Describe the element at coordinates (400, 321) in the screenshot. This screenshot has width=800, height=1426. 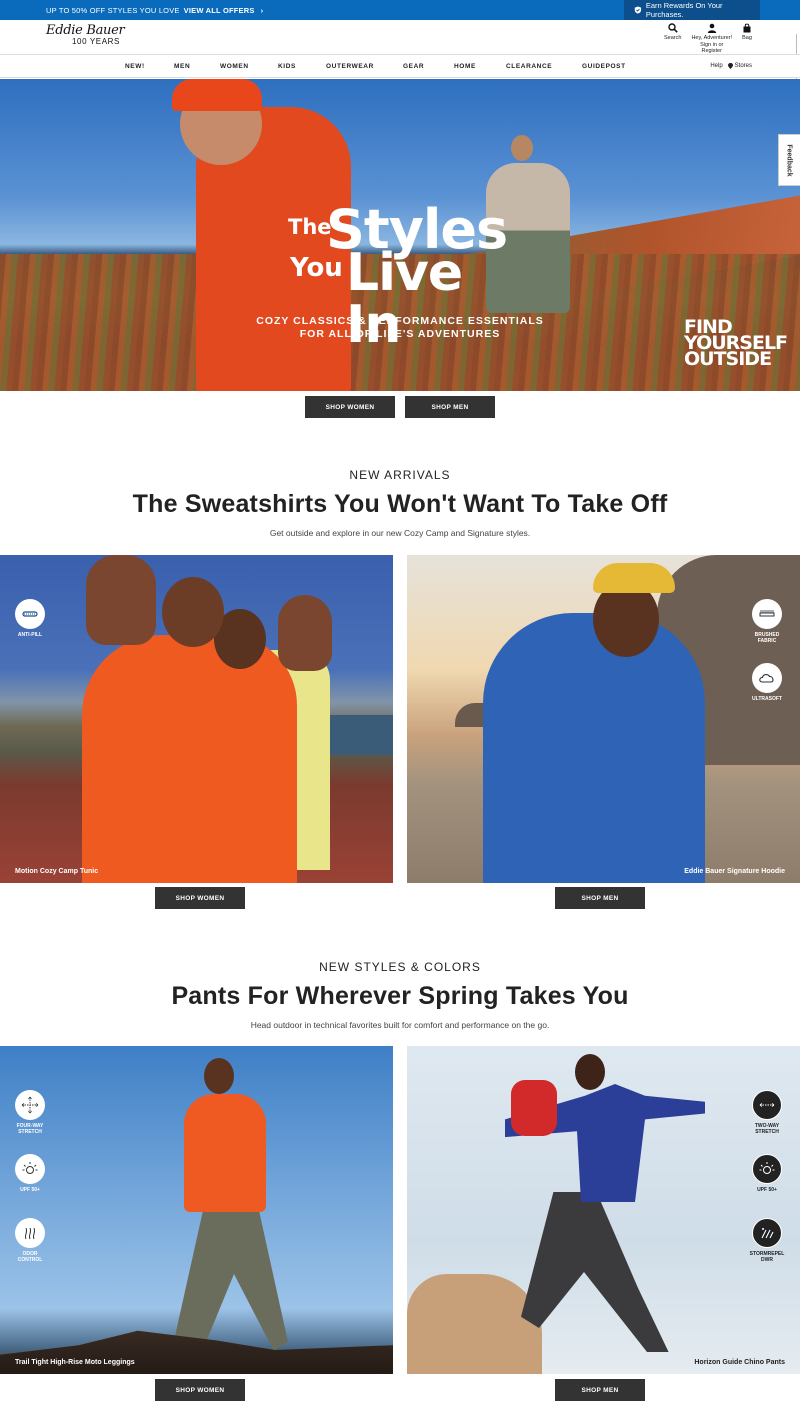
I see `hero-subtitle-line1: COZY CLASSICS & PERFORMANCE ESSENTIALS` at that location.